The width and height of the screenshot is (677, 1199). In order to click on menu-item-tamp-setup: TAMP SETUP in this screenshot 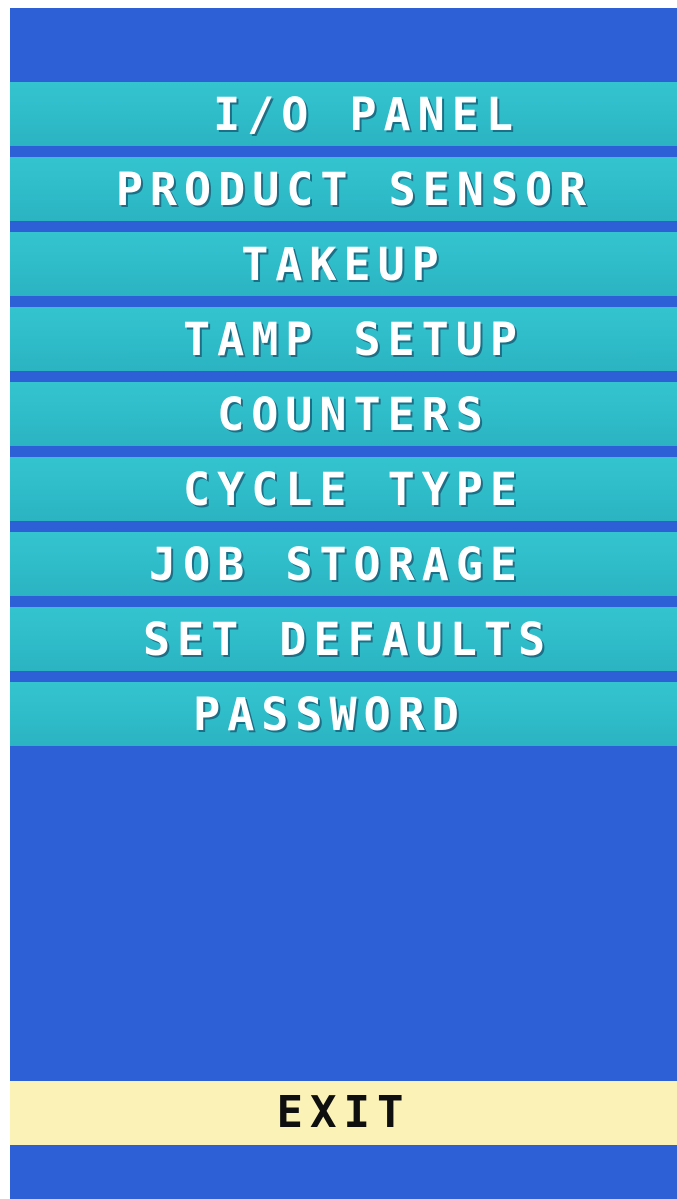, I will do `click(343, 339)`.